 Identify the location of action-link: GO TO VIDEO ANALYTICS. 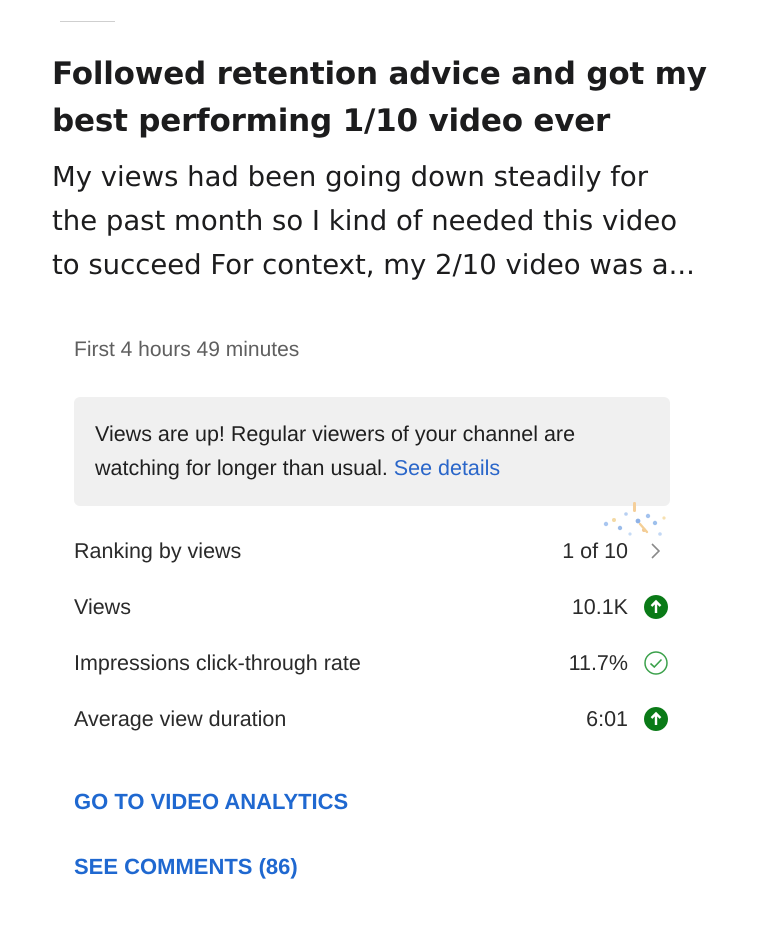
(211, 802).